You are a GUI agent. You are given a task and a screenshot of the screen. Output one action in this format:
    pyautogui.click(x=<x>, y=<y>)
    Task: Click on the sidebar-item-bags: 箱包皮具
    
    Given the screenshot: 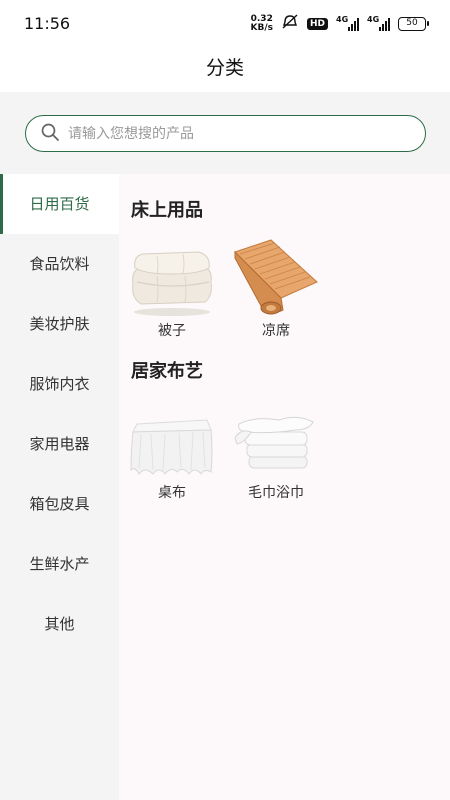 What is the action you would take?
    pyautogui.click(x=59, y=504)
    